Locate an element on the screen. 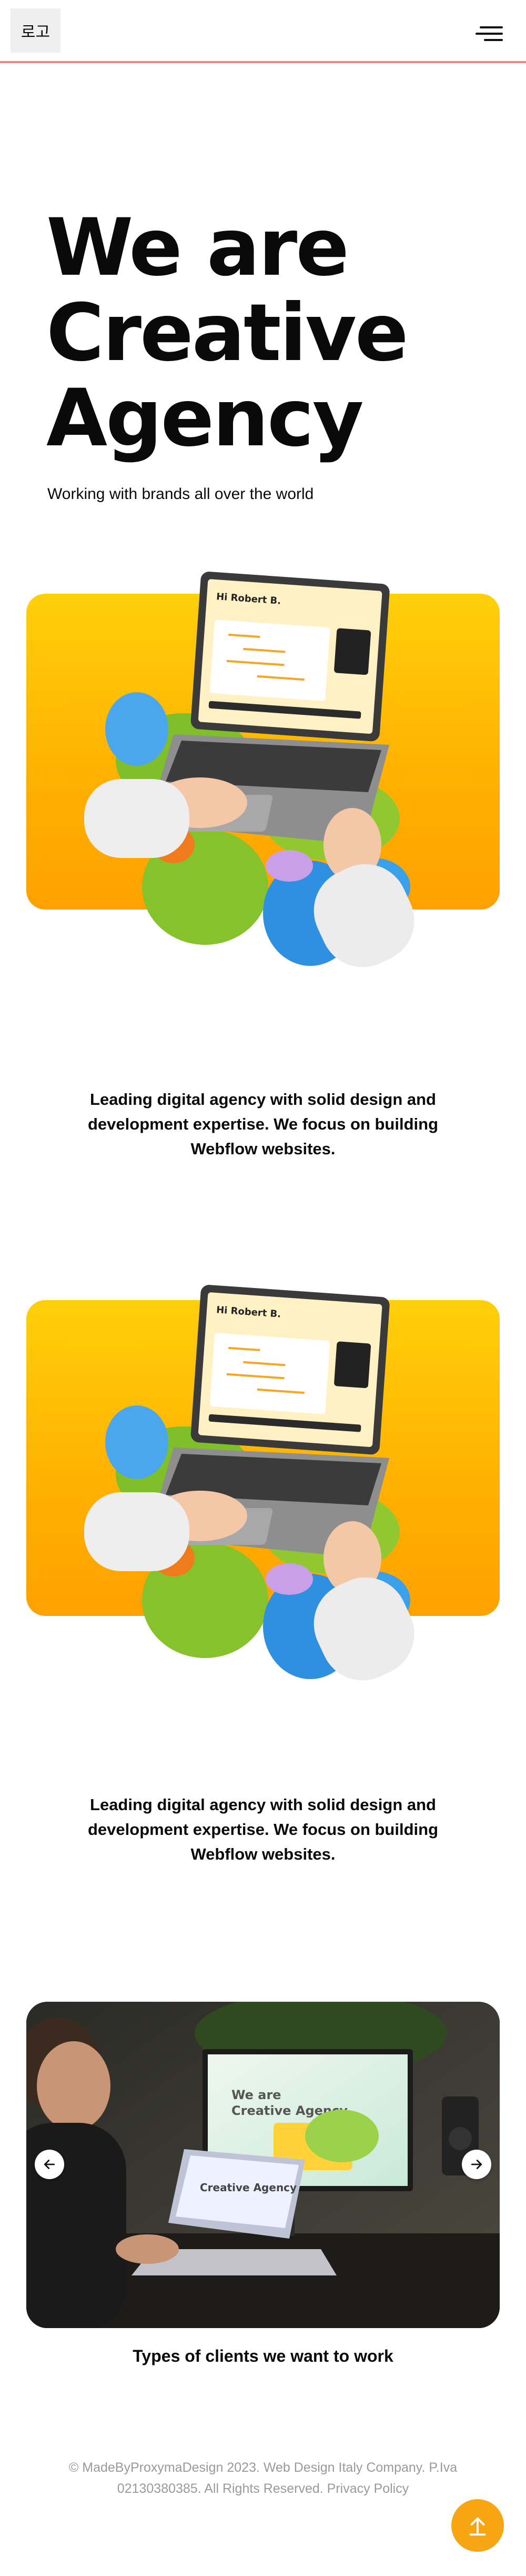 The height and width of the screenshot is (2576, 526). slider-caption: Types of clients we want to work is located at coordinates (263, 2356).